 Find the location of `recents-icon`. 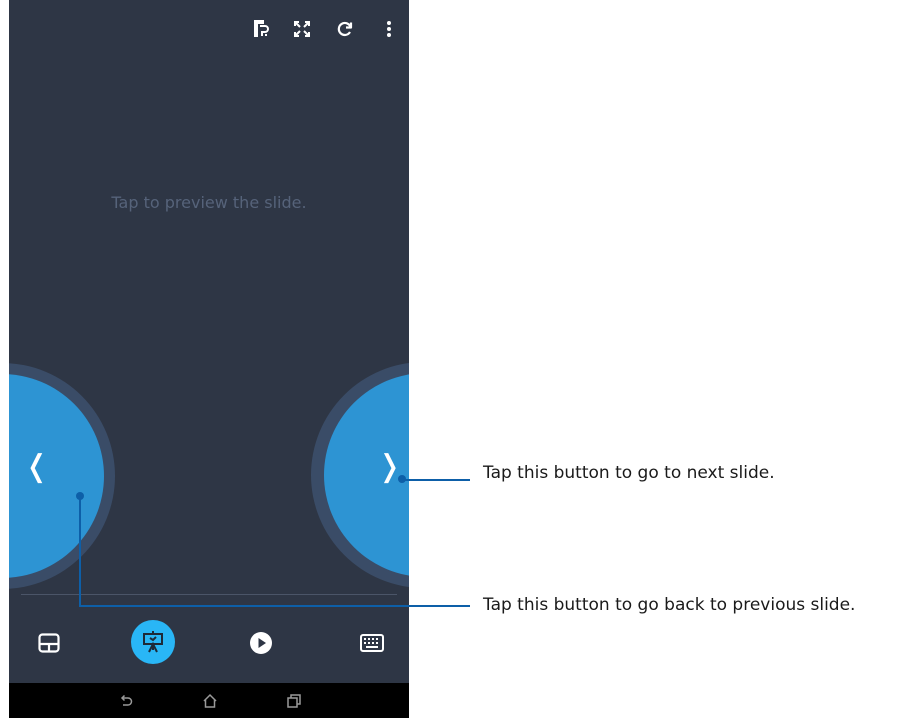

recents-icon is located at coordinates (294, 701).